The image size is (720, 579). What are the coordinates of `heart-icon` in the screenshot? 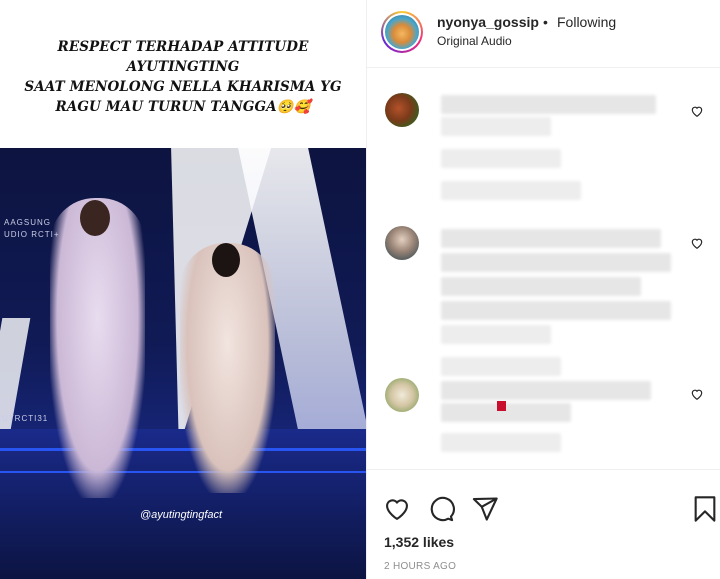 It's located at (397, 509).